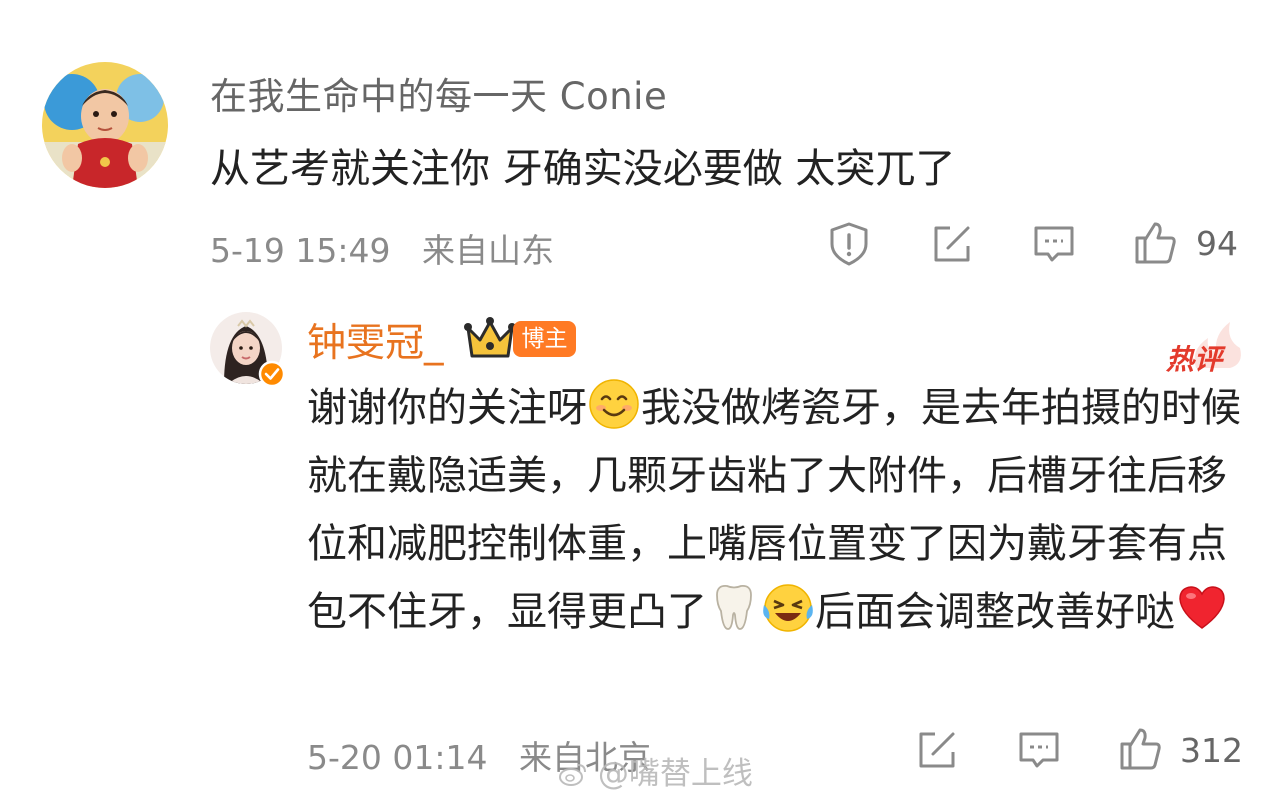 Image resolution: width=1284 pixels, height=798 pixels. Describe the element at coordinates (849, 244) in the screenshot. I see `report-icon` at that location.